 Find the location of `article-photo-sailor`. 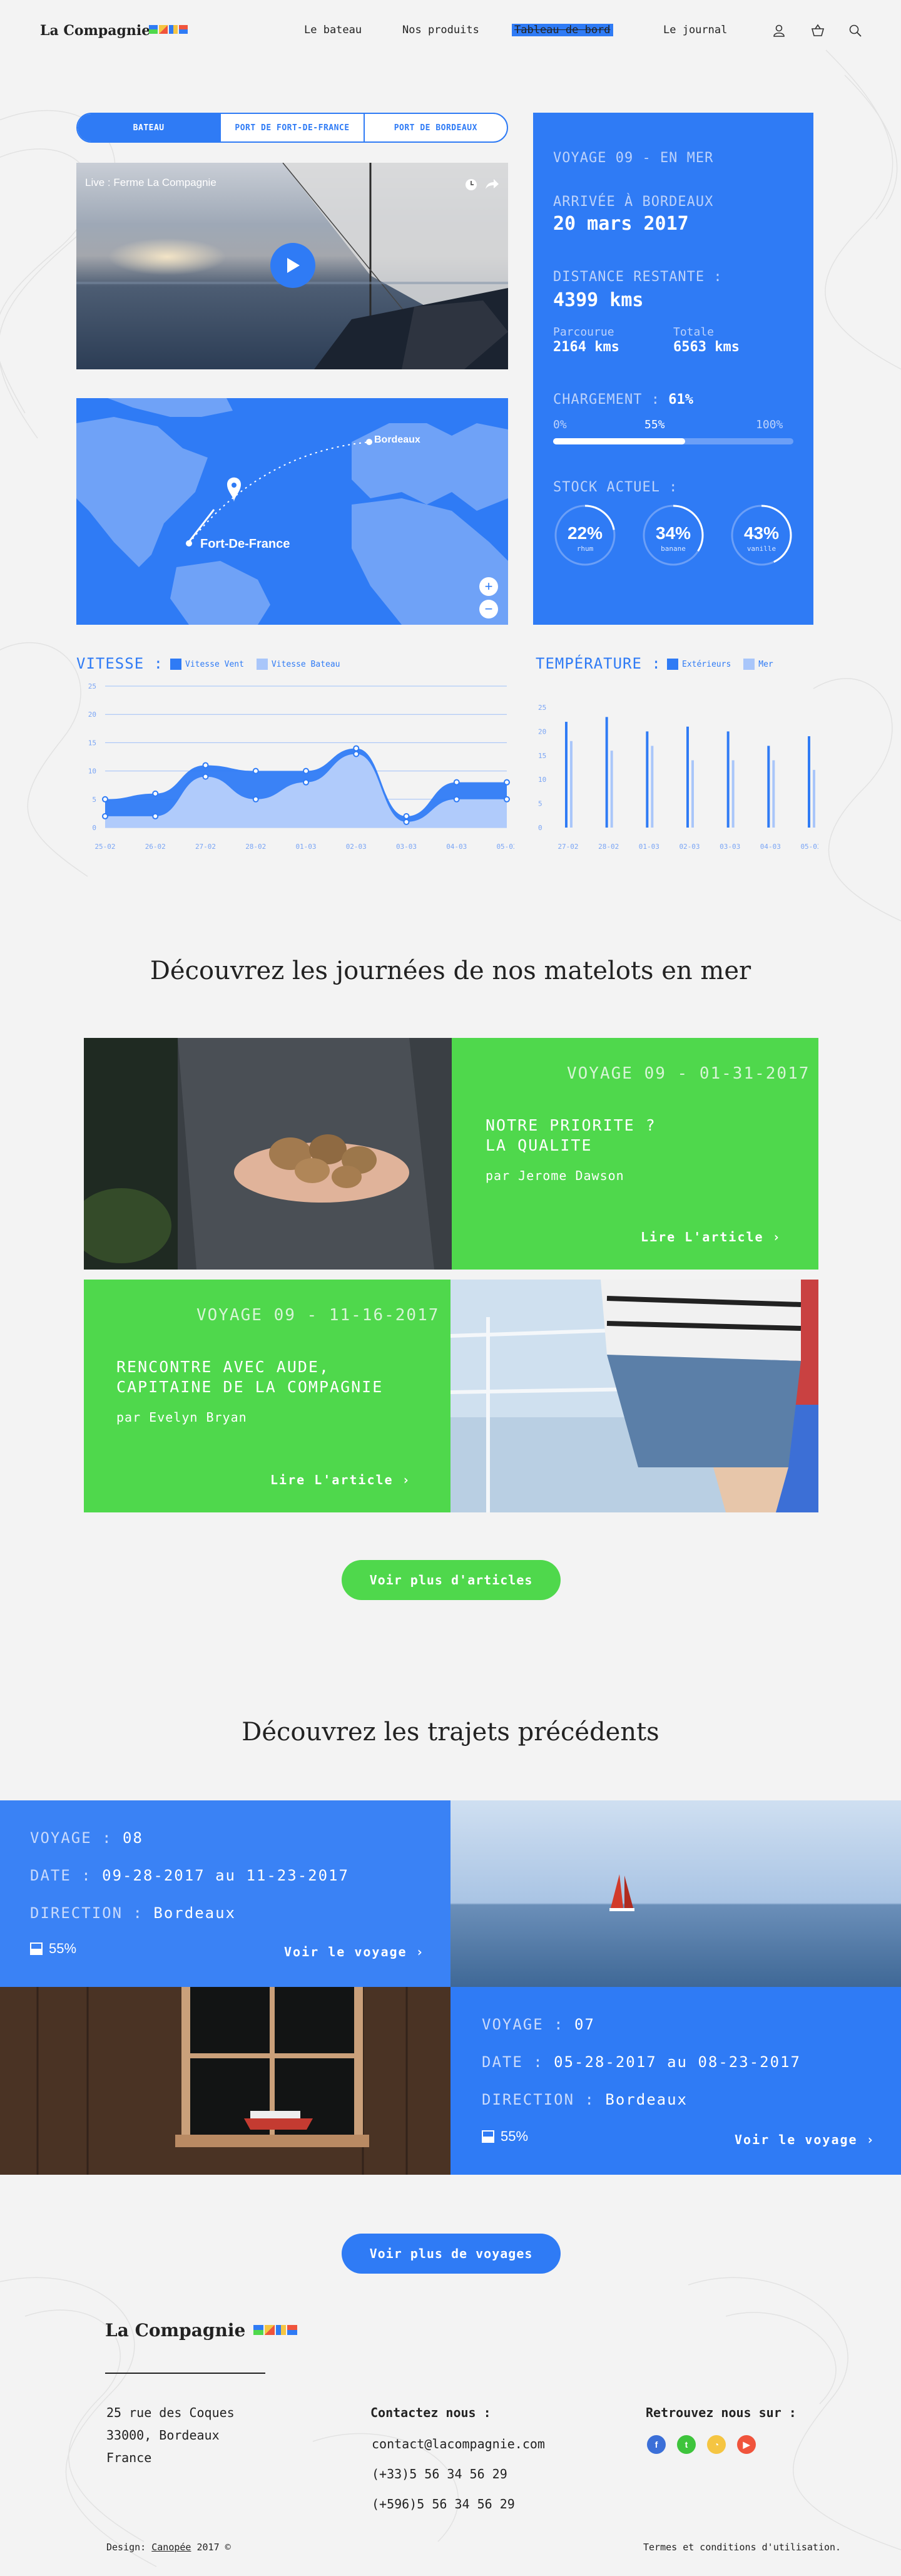

article-photo-sailor is located at coordinates (634, 1396).